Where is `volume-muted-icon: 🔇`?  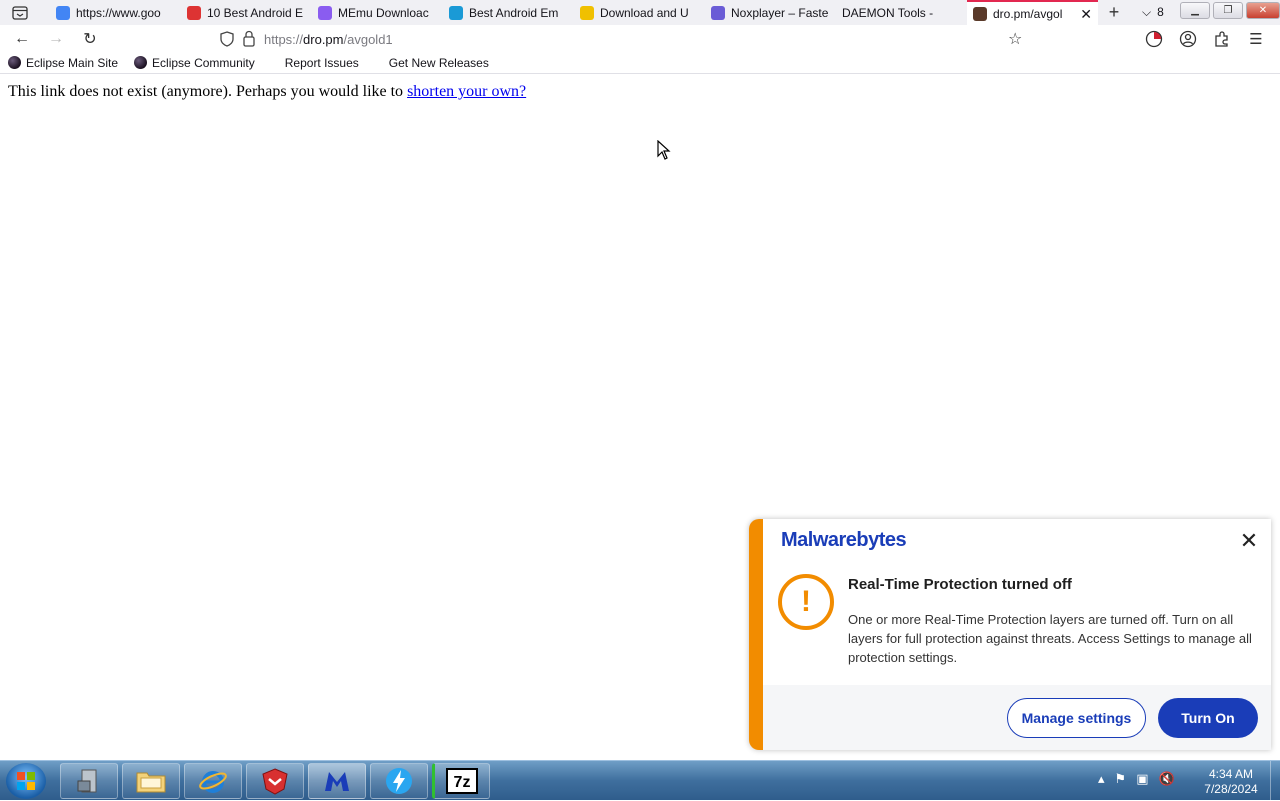 volume-muted-icon: 🔇 is located at coordinates (1166, 779).